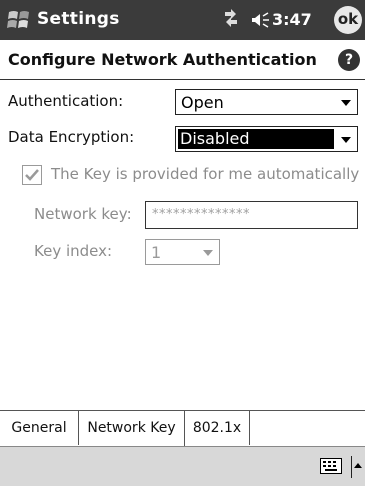 The image size is (365, 486). I want to click on page-header: Configure Network Authentication ?, so click(182, 60).